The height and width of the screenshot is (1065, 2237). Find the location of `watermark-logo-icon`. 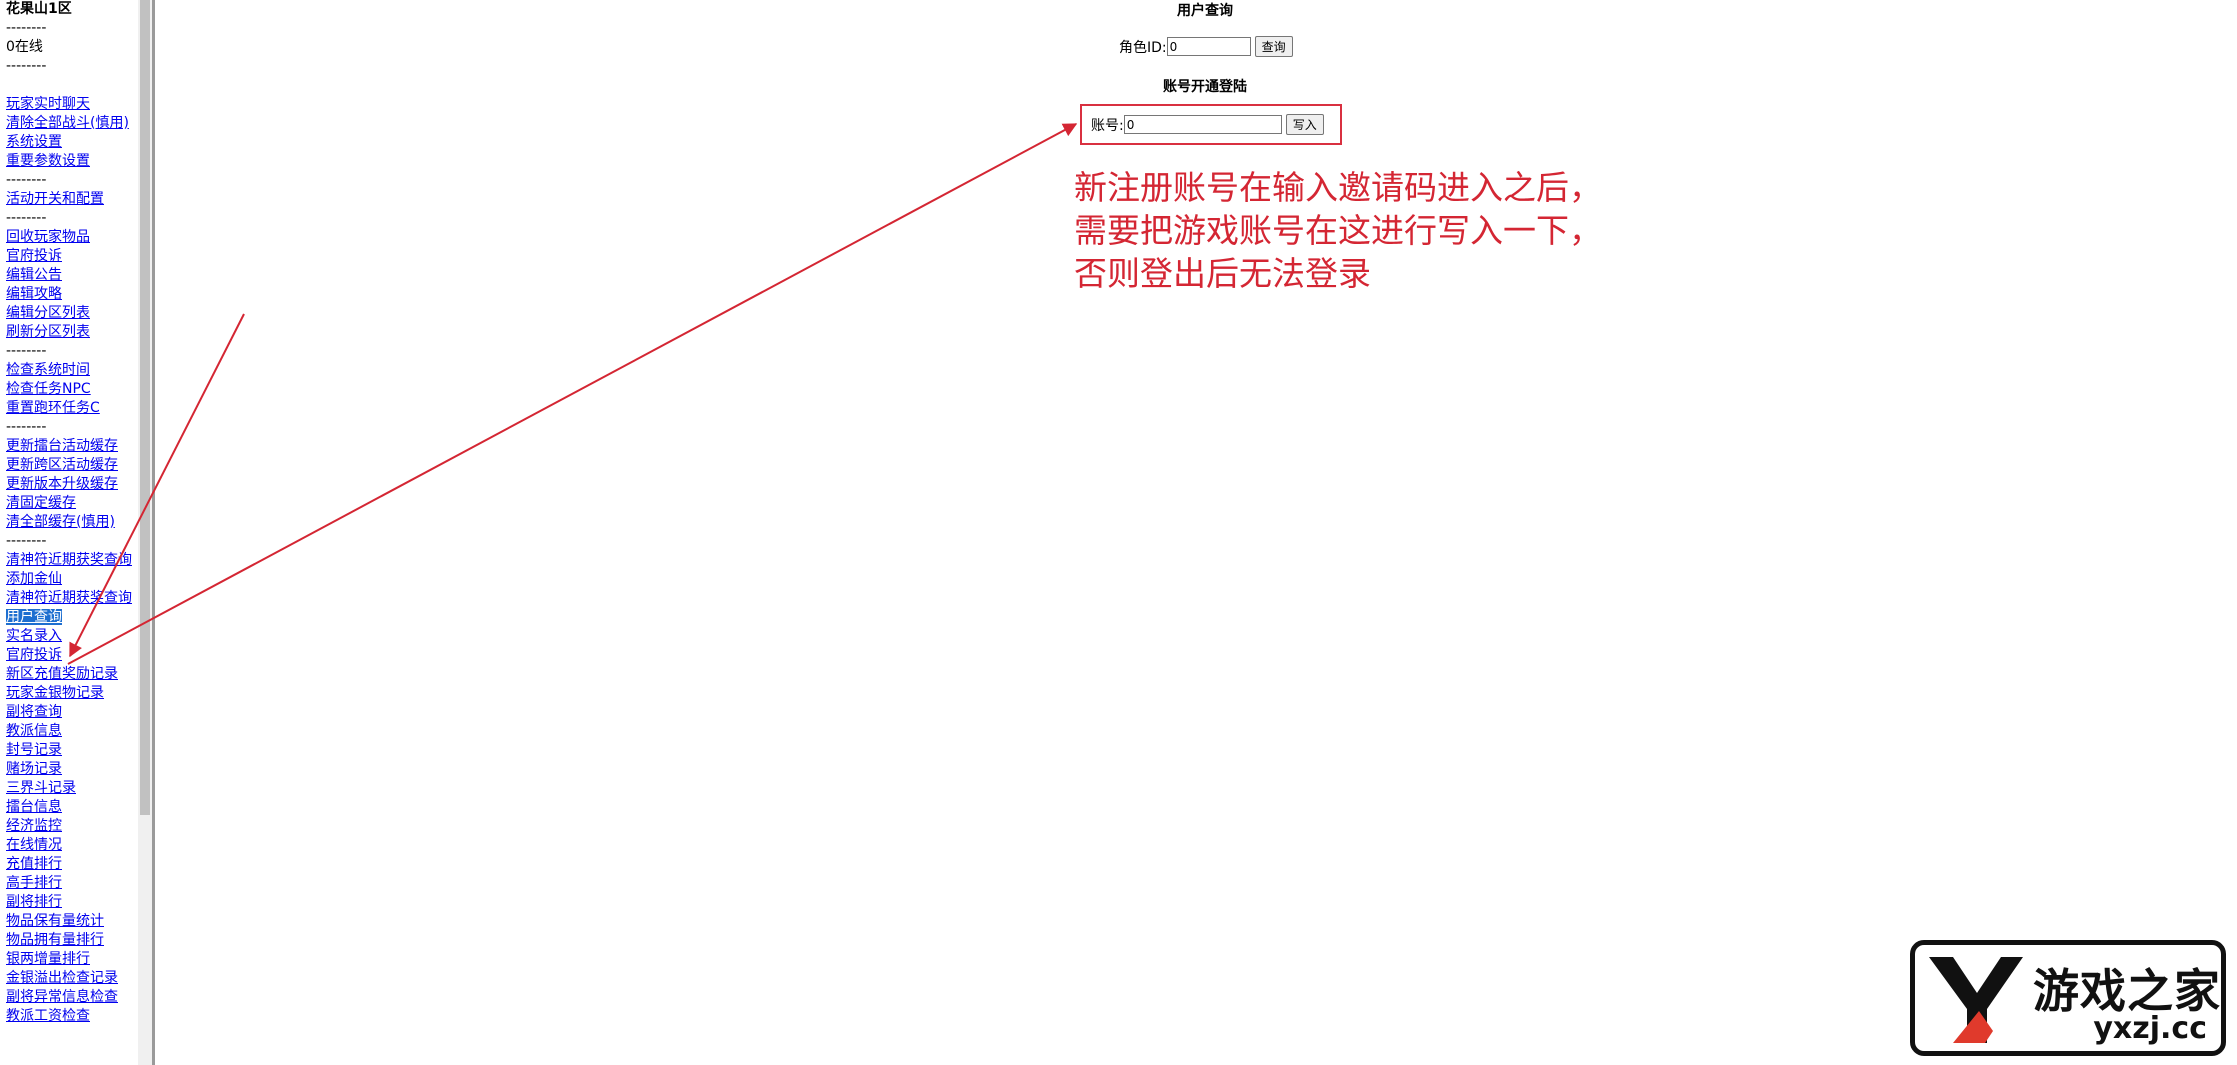

watermark-logo-icon is located at coordinates (1976, 1000).